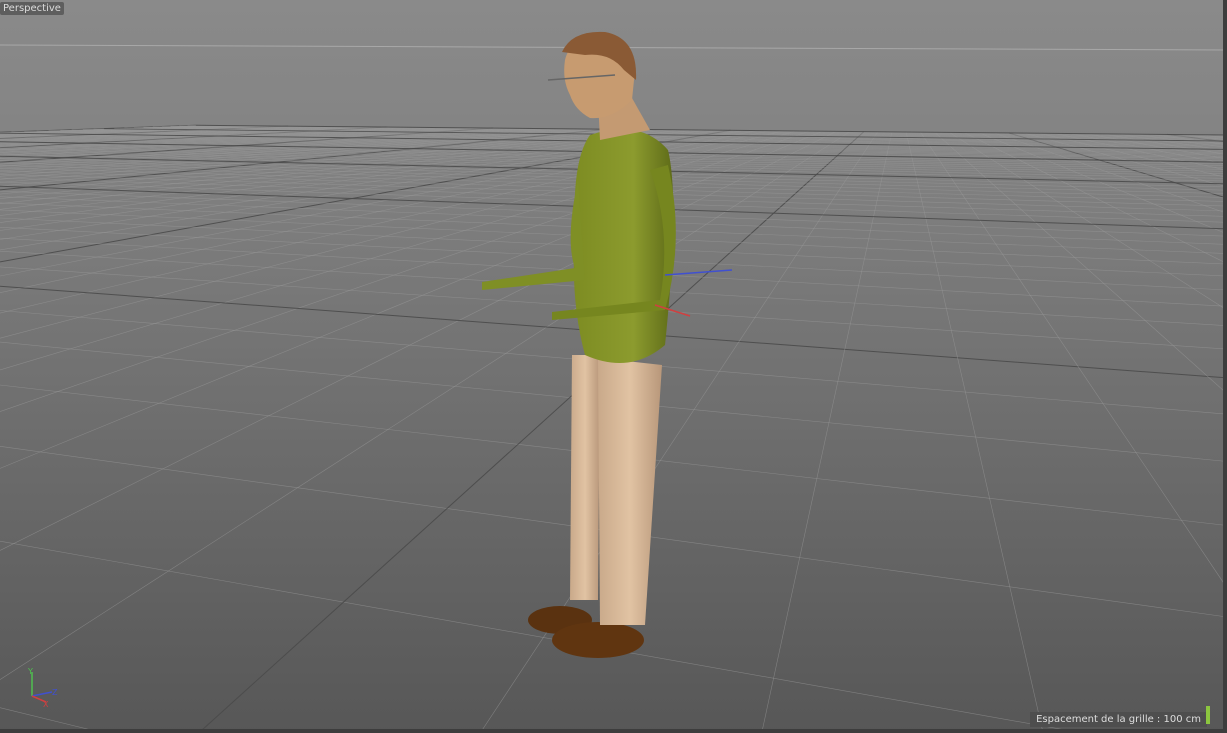 The width and height of the screenshot is (1227, 733). Describe the element at coordinates (30, 671) in the screenshot. I see `axis-y-label: Y` at that location.